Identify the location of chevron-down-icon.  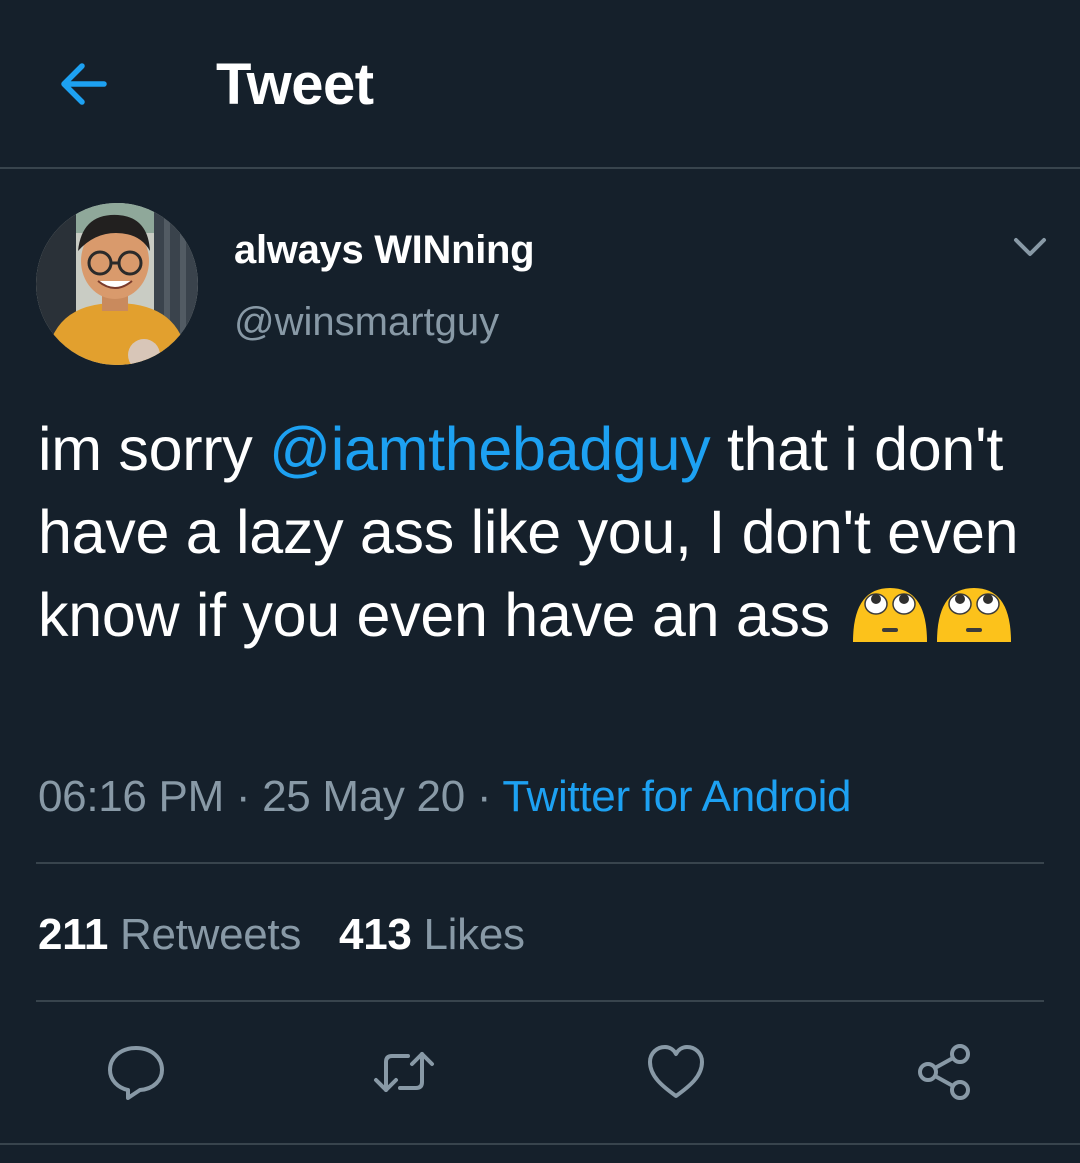
(1030, 247).